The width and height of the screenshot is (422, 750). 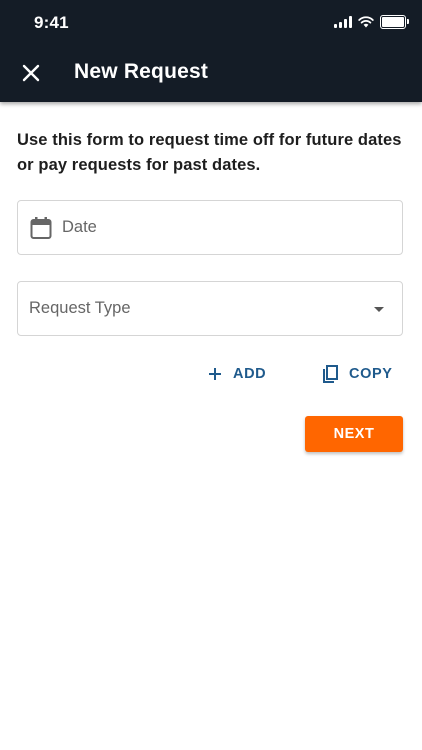 What do you see at coordinates (31, 73) in the screenshot?
I see `close-icon` at bounding box center [31, 73].